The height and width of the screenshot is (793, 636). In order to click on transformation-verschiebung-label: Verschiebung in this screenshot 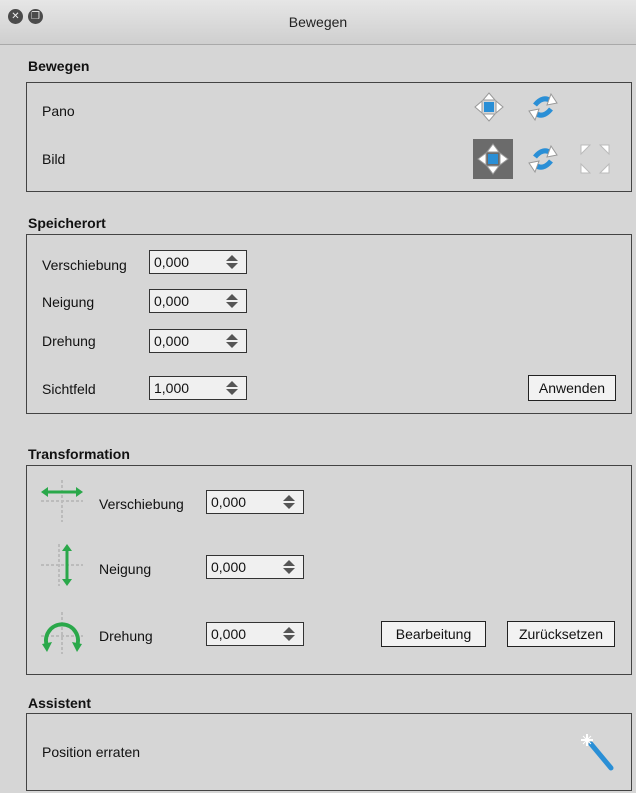, I will do `click(141, 504)`.